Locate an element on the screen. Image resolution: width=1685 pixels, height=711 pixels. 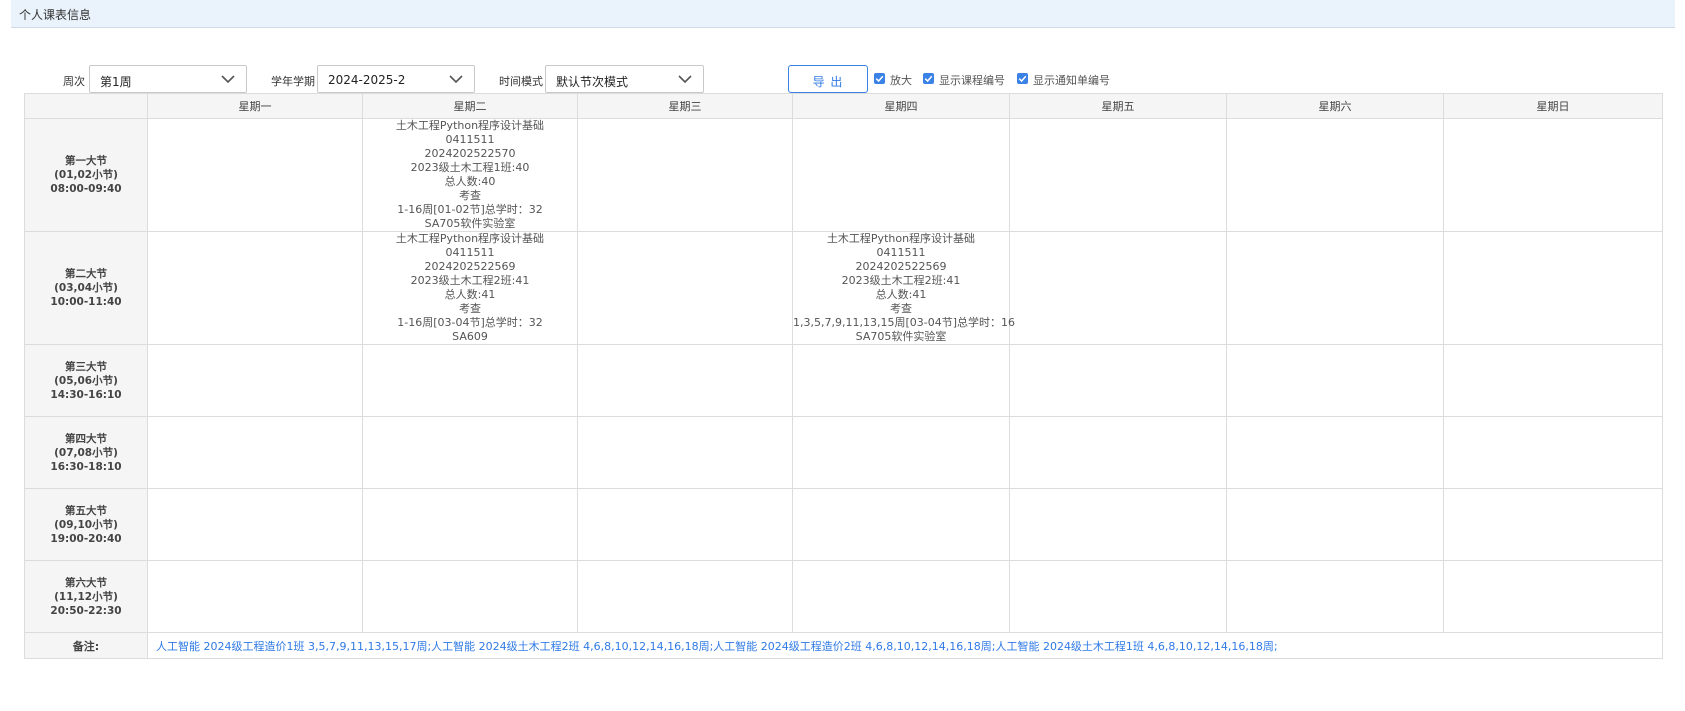
period-sub: (03,04小节) is located at coordinates (86, 288).